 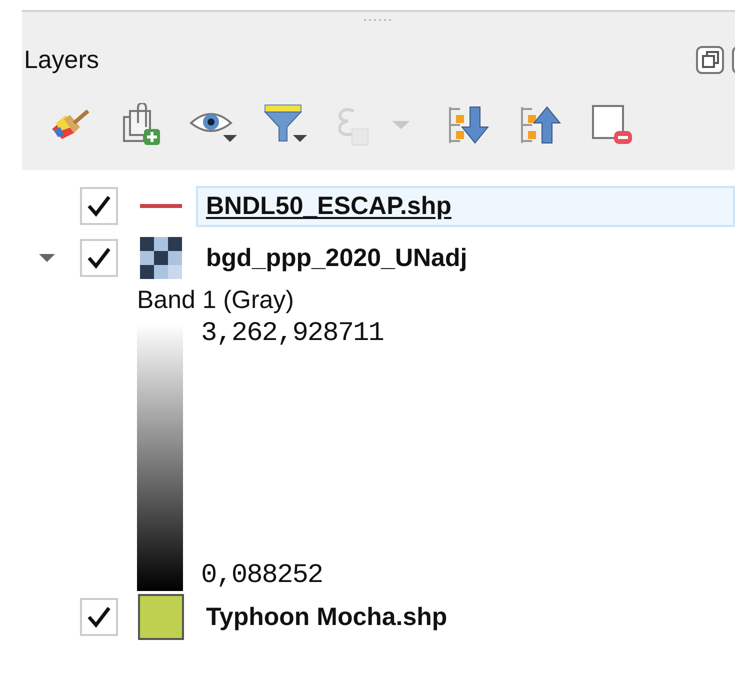 I want to click on layer-name: bgd_ppp_2020_UNadj, so click(x=465, y=258).